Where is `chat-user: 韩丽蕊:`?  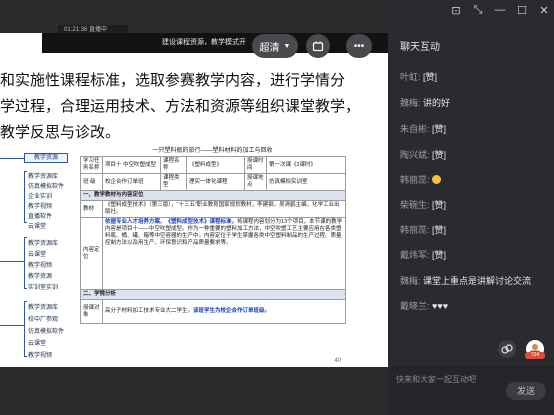 chat-user: 韩丽蕊: is located at coordinates (415, 230).